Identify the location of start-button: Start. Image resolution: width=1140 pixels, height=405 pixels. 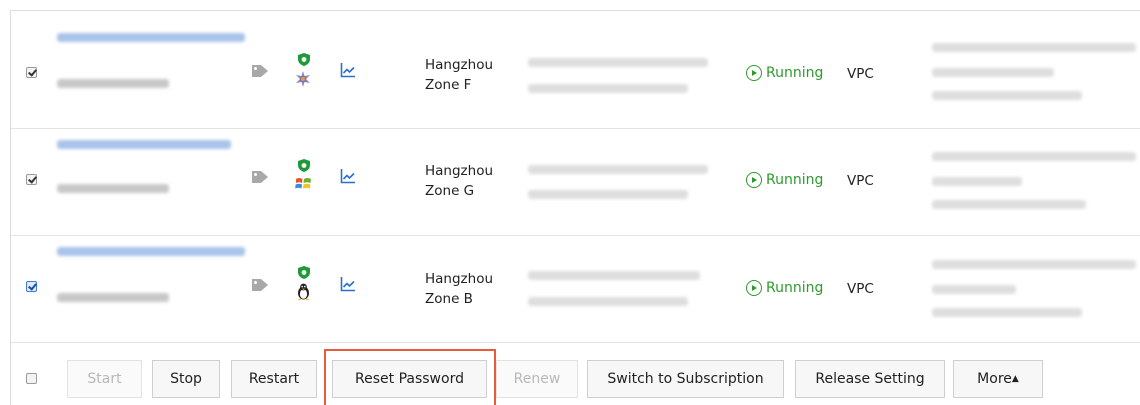
(104, 379).